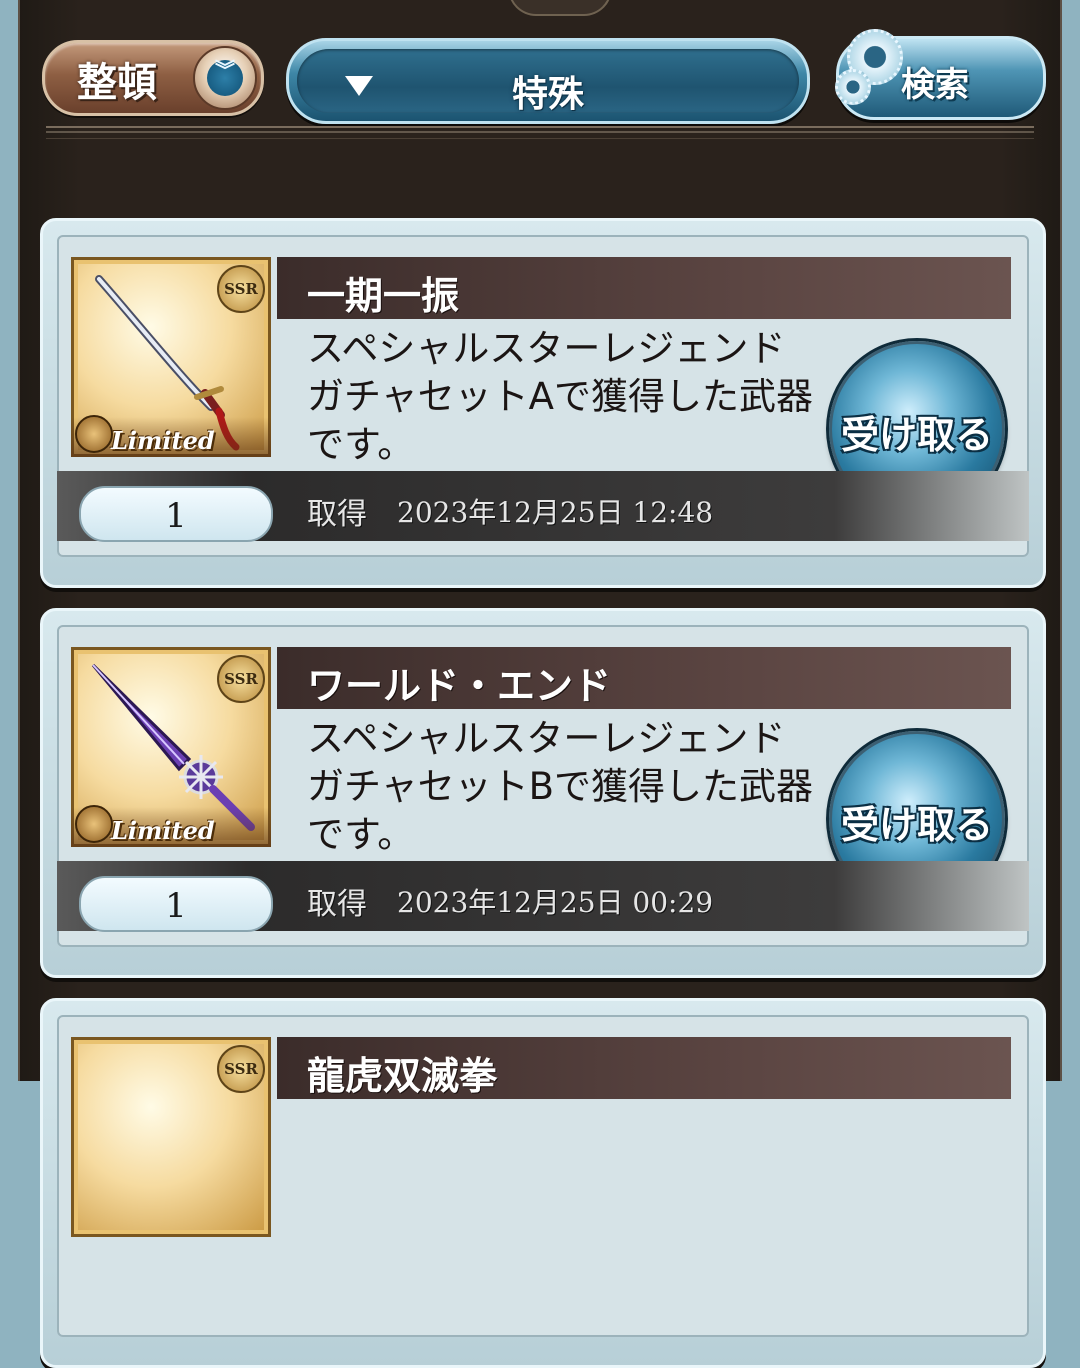 This screenshot has width=1080, height=1368. What do you see at coordinates (555, 512) in the screenshot?
I see `acquired-date: 2023年12月25日 12:48` at bounding box center [555, 512].